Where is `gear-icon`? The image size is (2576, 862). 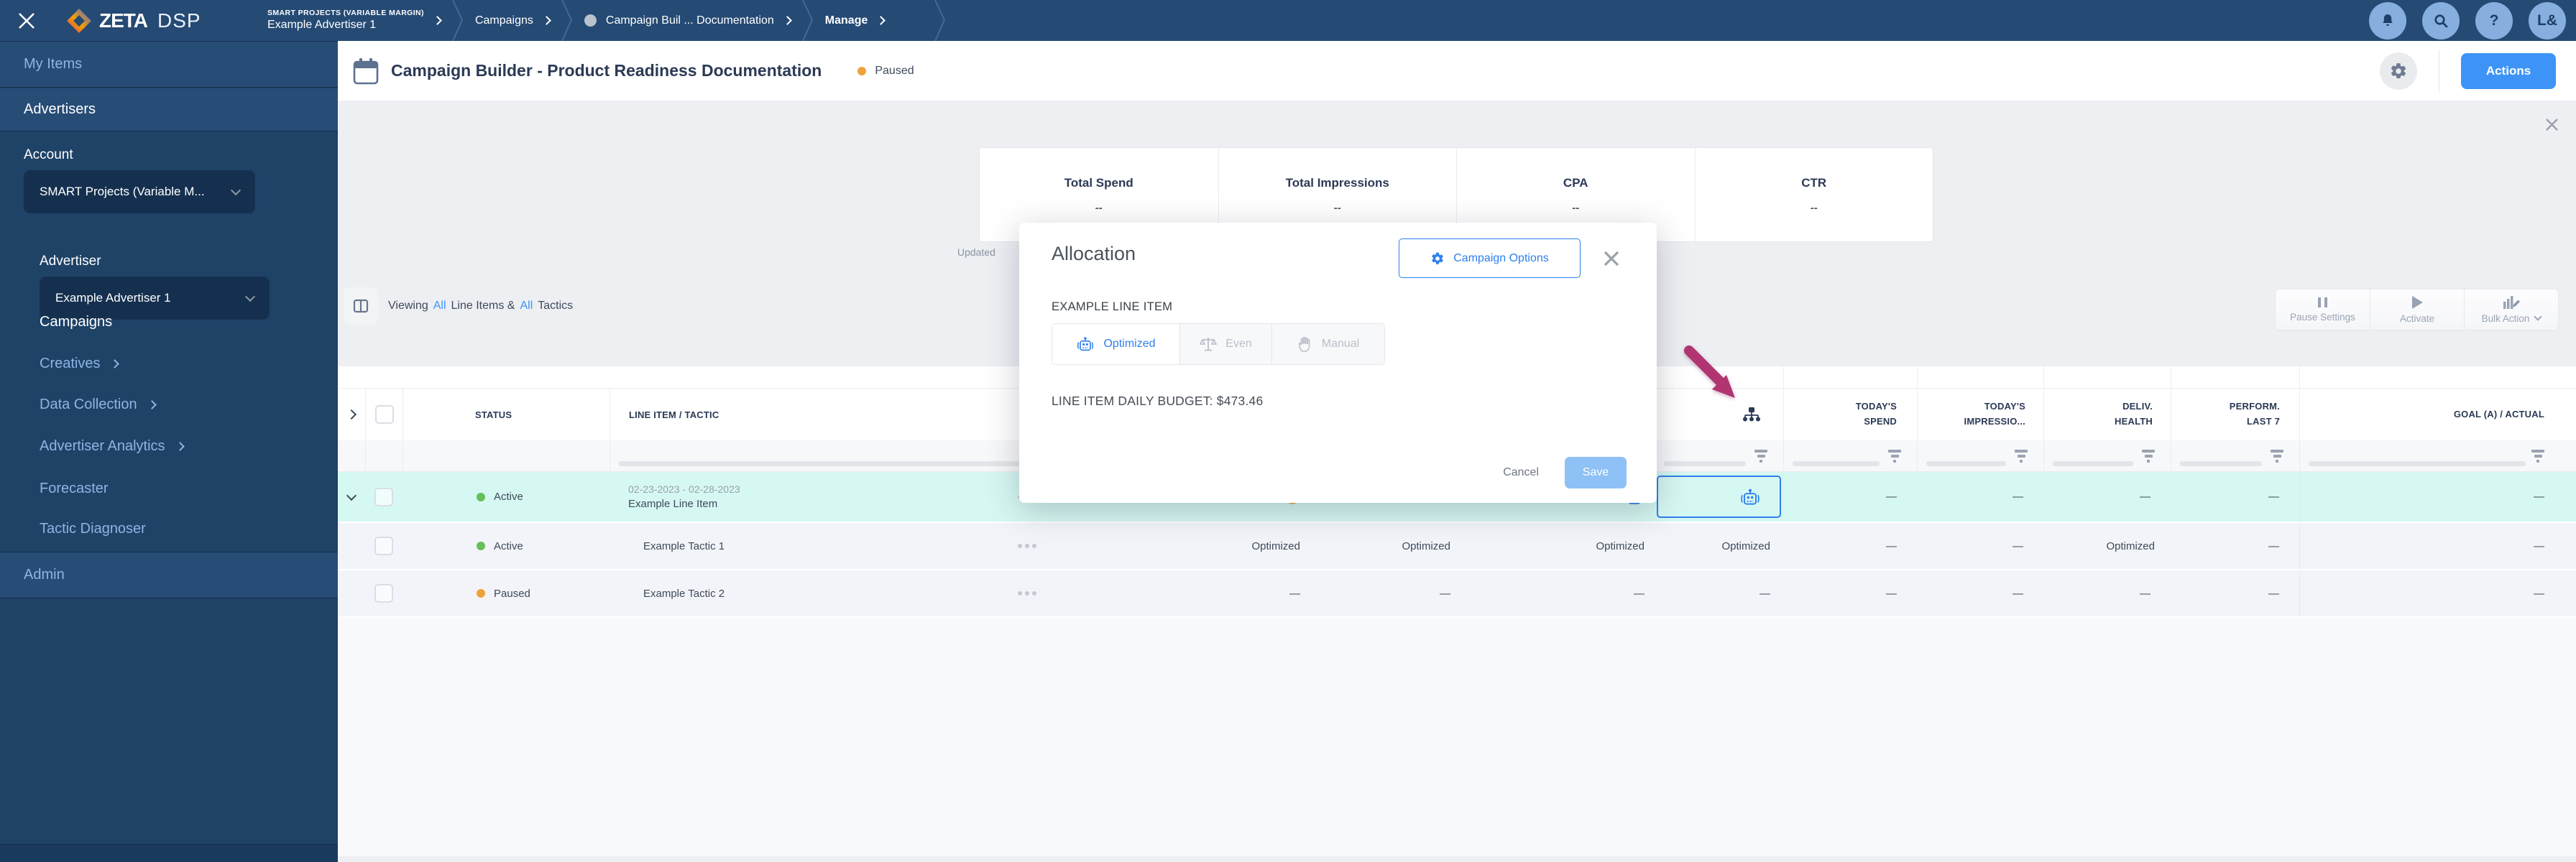 gear-icon is located at coordinates (2398, 70).